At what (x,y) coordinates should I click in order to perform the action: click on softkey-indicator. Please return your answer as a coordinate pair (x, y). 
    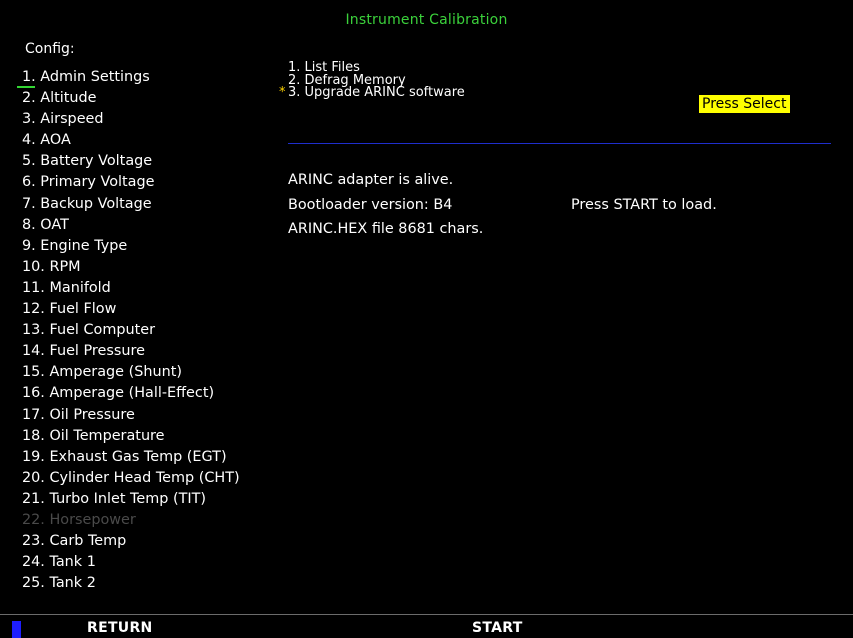
    Looking at the image, I should click on (16, 629).